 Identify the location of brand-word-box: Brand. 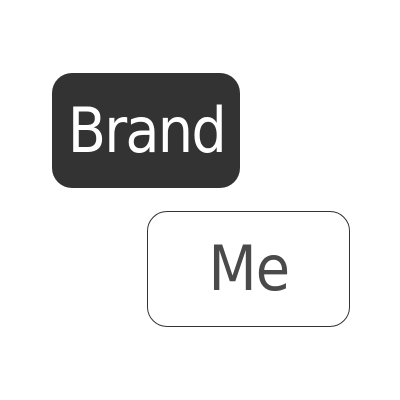
(146, 130).